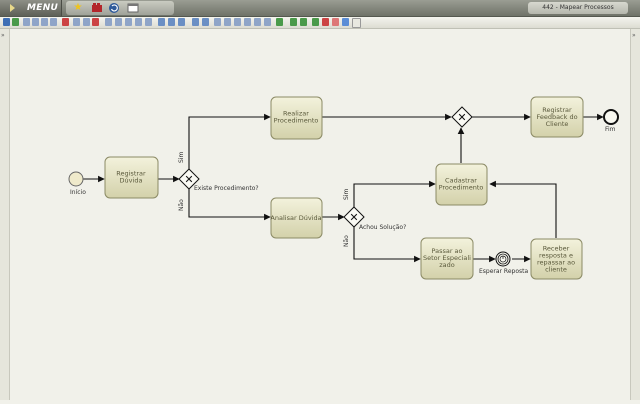  What do you see at coordinates (78, 8) in the screenshot?
I see `star-icon: ★` at bounding box center [78, 8].